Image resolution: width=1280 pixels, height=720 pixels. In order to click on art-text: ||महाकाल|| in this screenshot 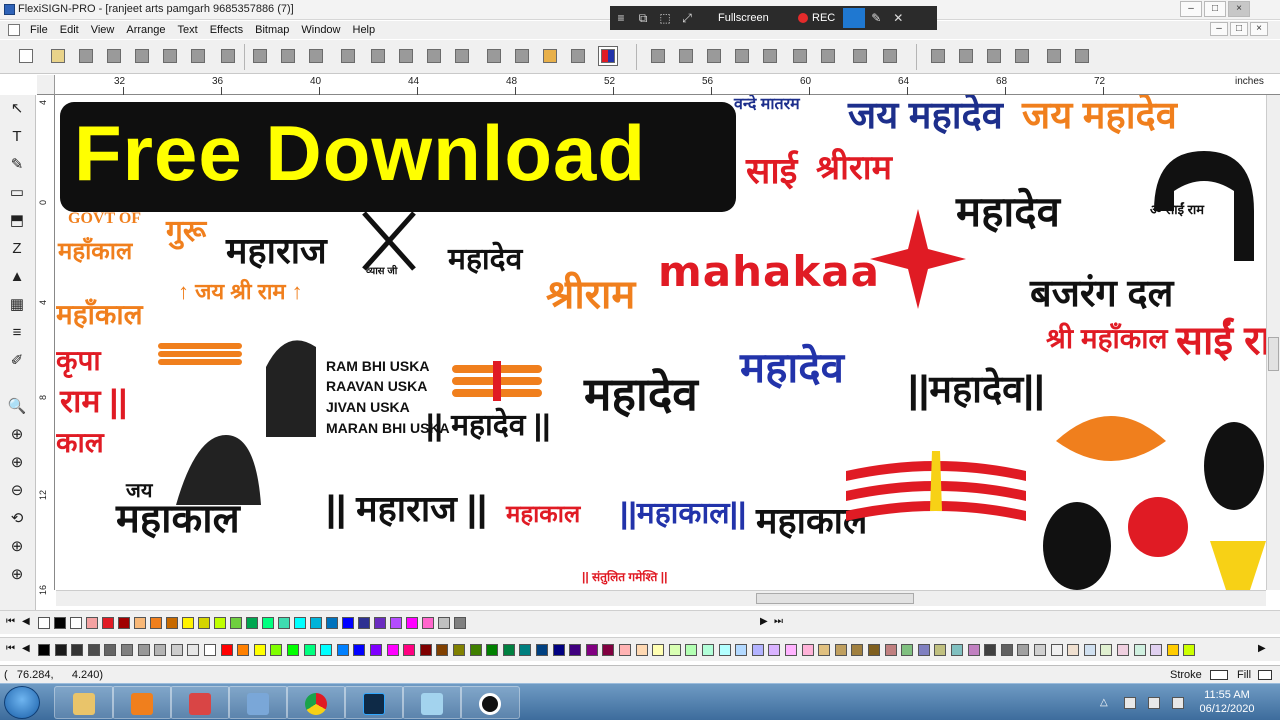, I will do `click(683, 514)`.